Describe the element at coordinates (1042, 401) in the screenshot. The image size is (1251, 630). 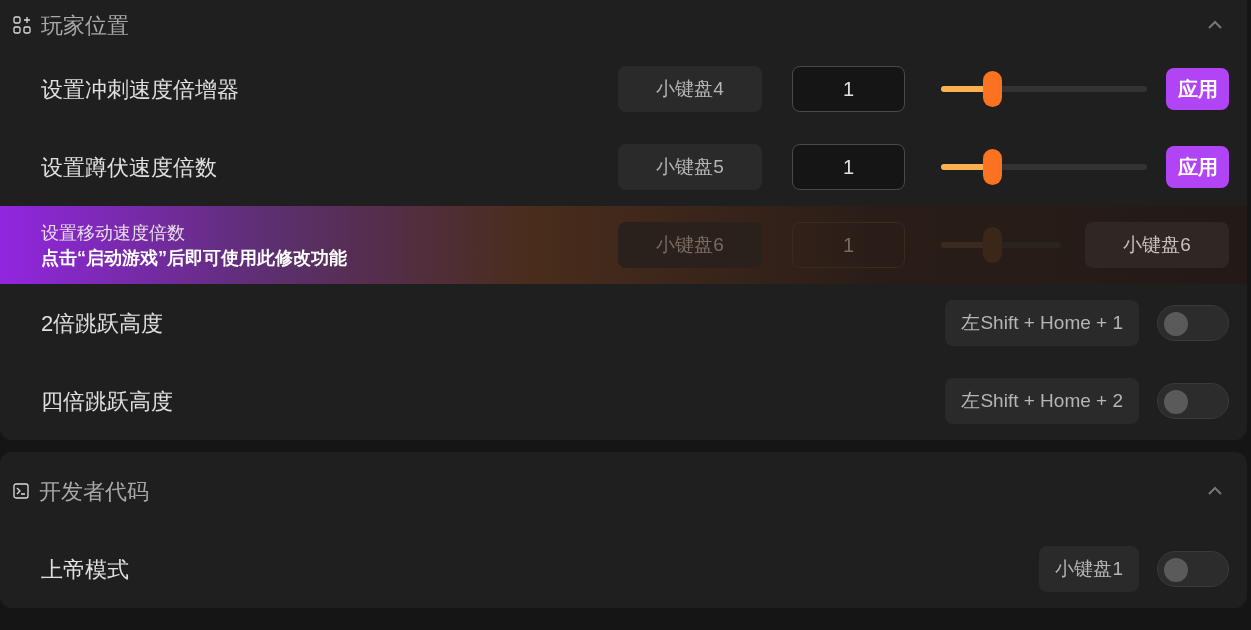
I see `hotkey-button: 左Shift + Home + 2` at that location.